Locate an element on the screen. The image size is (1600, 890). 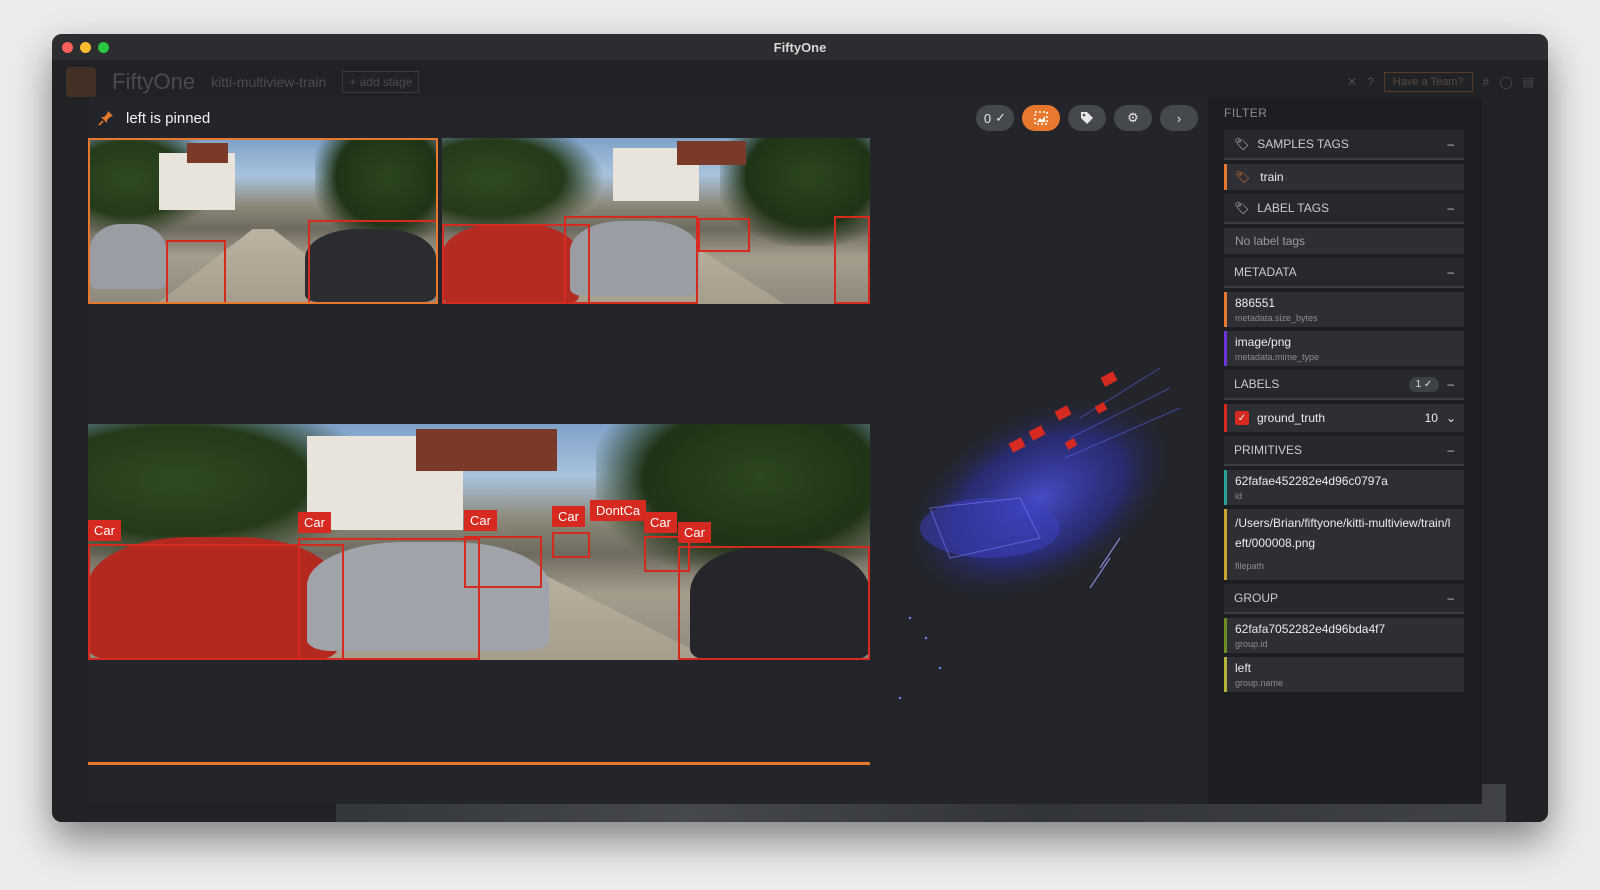
metadata-header: METADATA – is located at coordinates (1344, 273).